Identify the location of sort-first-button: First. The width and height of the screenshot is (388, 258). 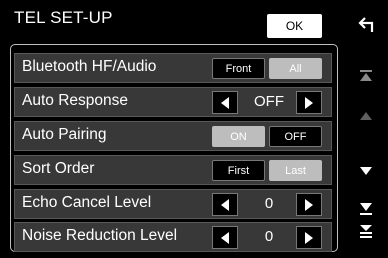
(238, 170).